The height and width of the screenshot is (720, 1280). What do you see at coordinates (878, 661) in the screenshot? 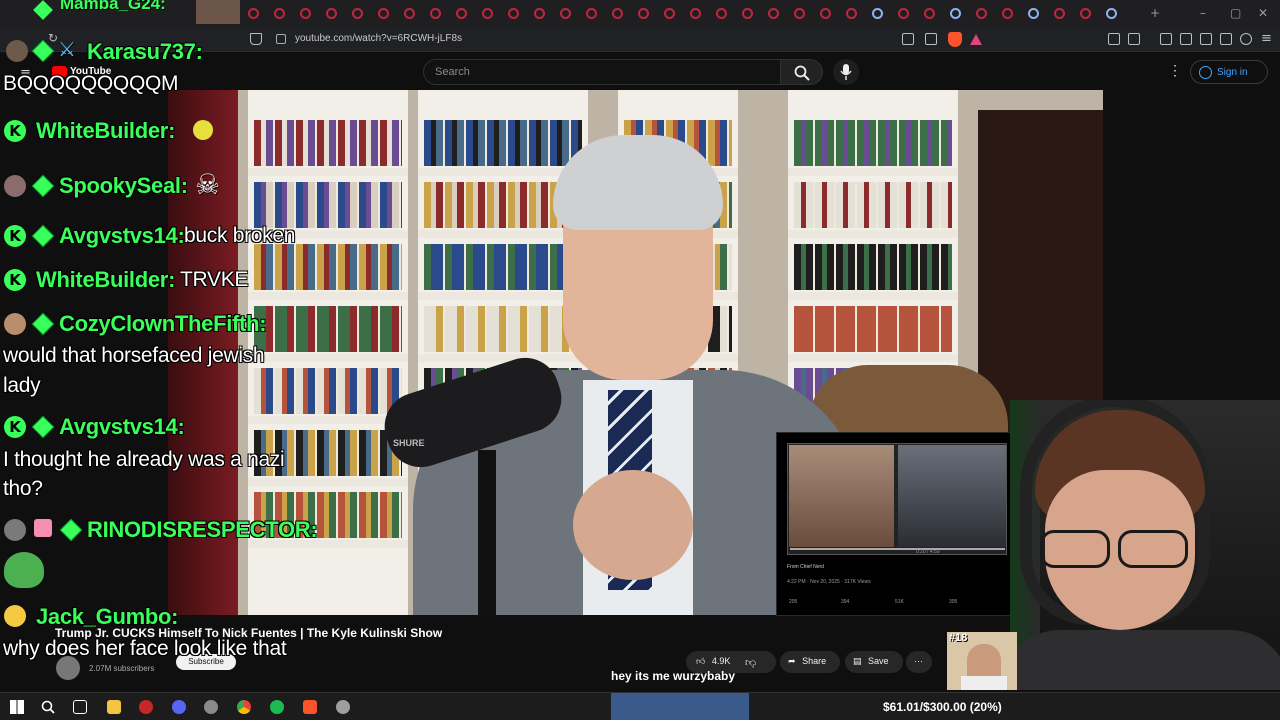
I see `save-label: Save` at bounding box center [878, 661].